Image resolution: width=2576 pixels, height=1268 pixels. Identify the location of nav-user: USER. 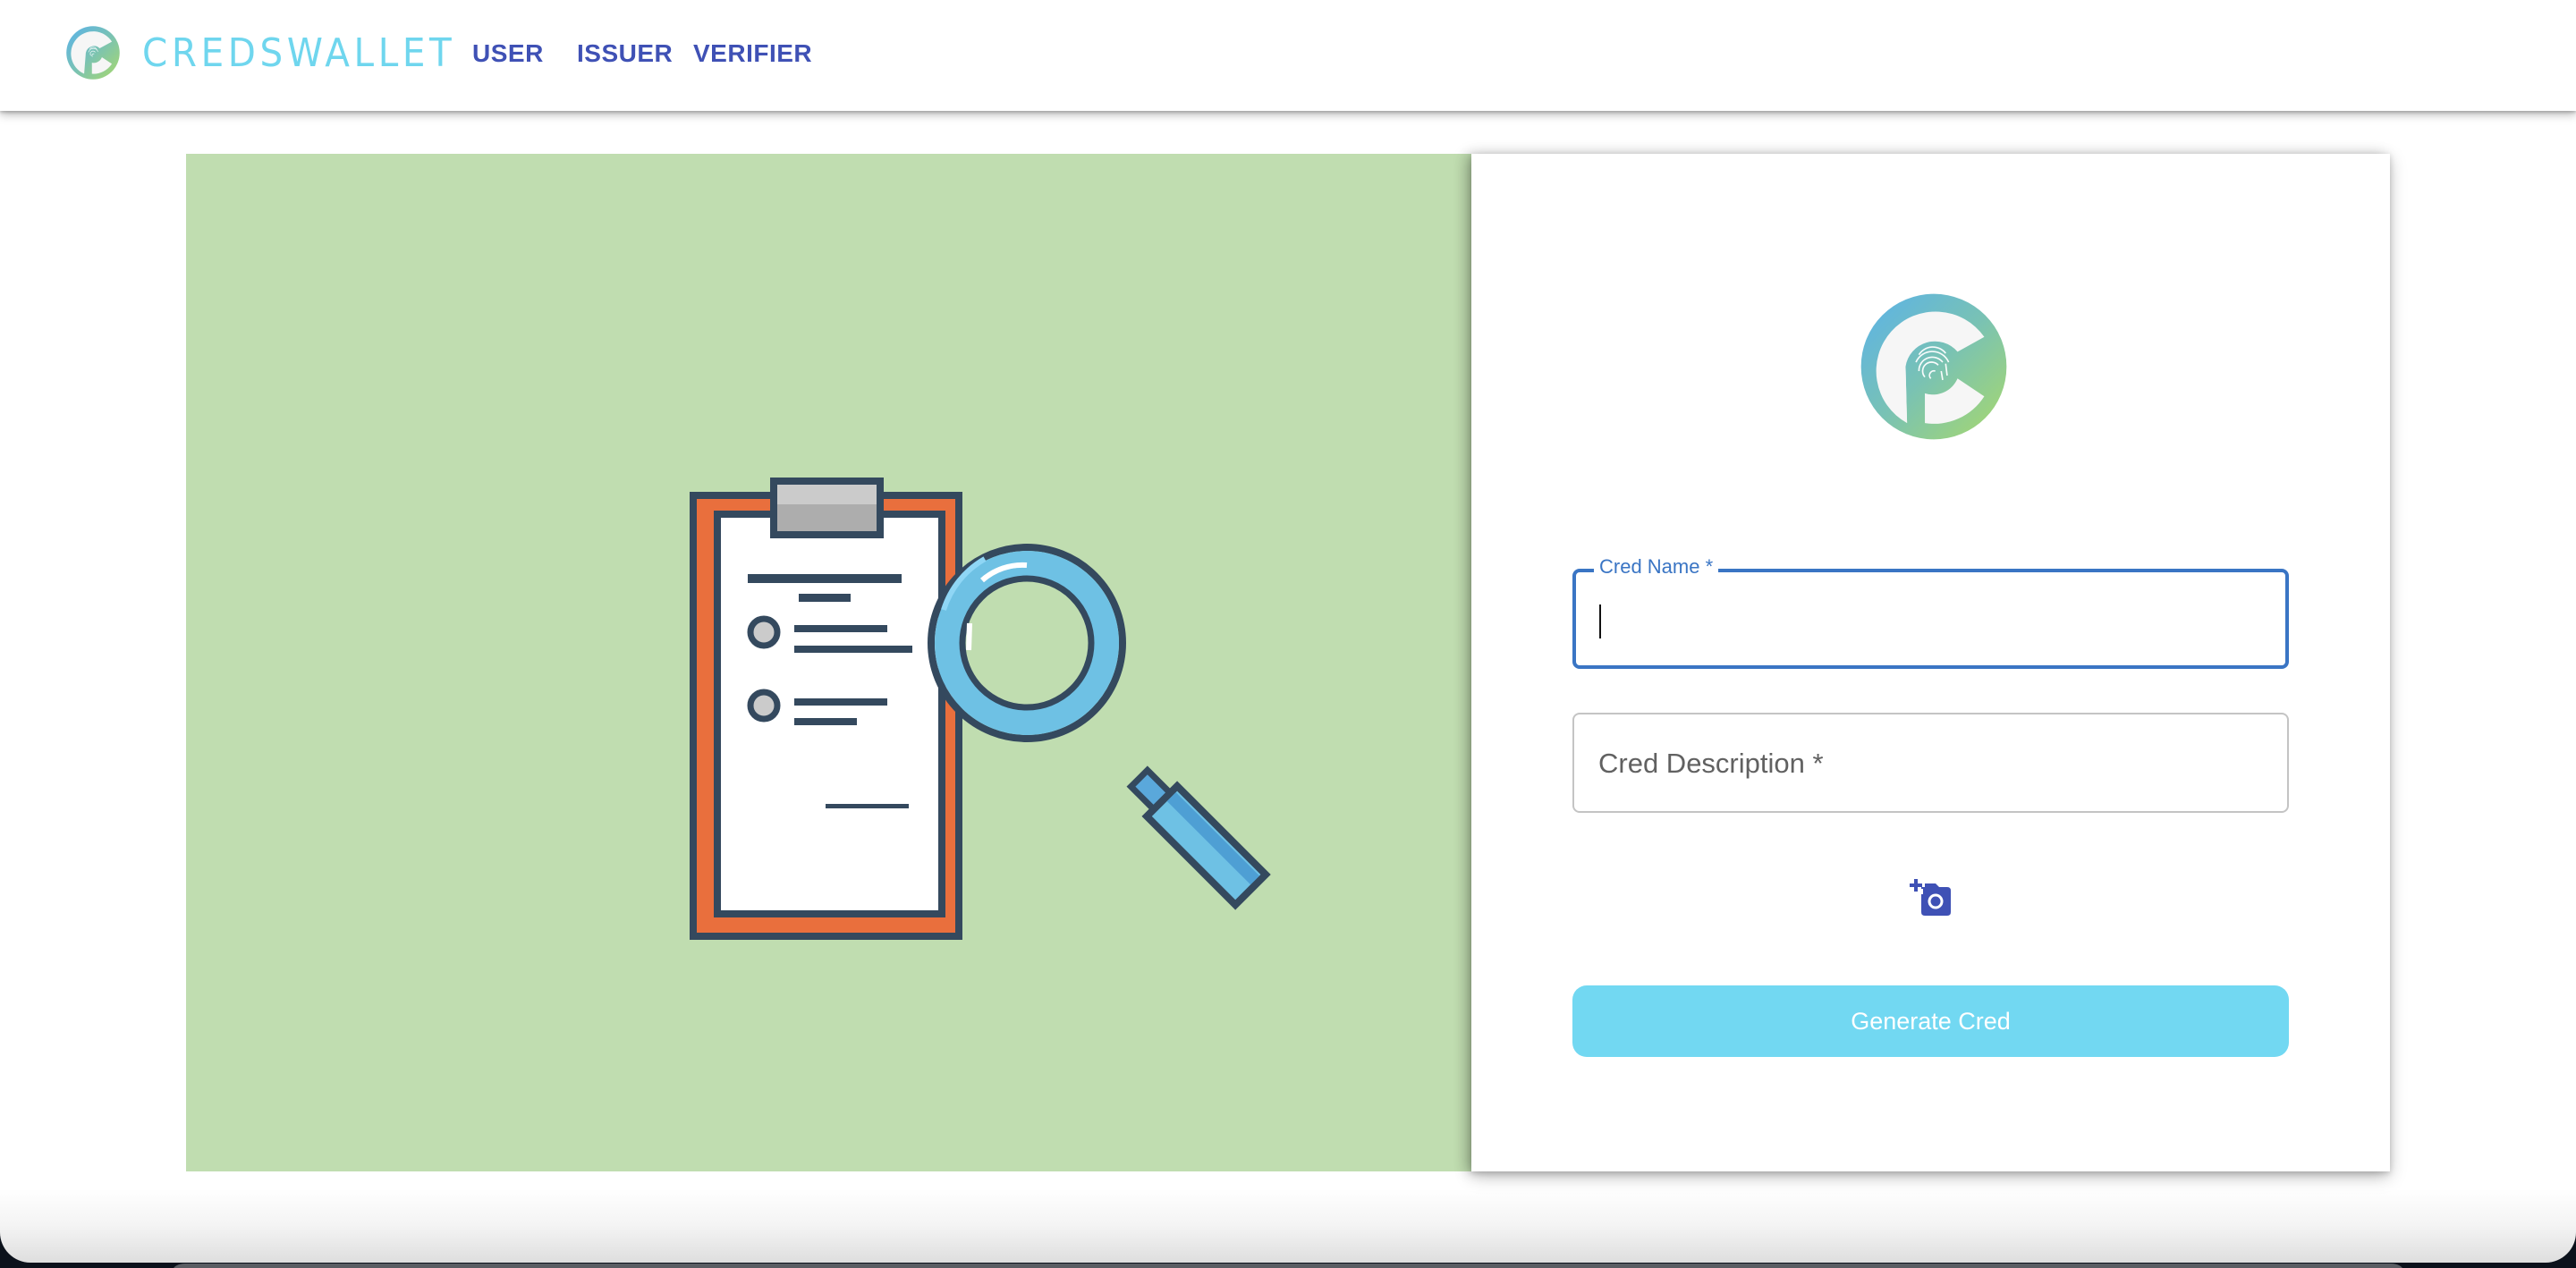
(508, 54).